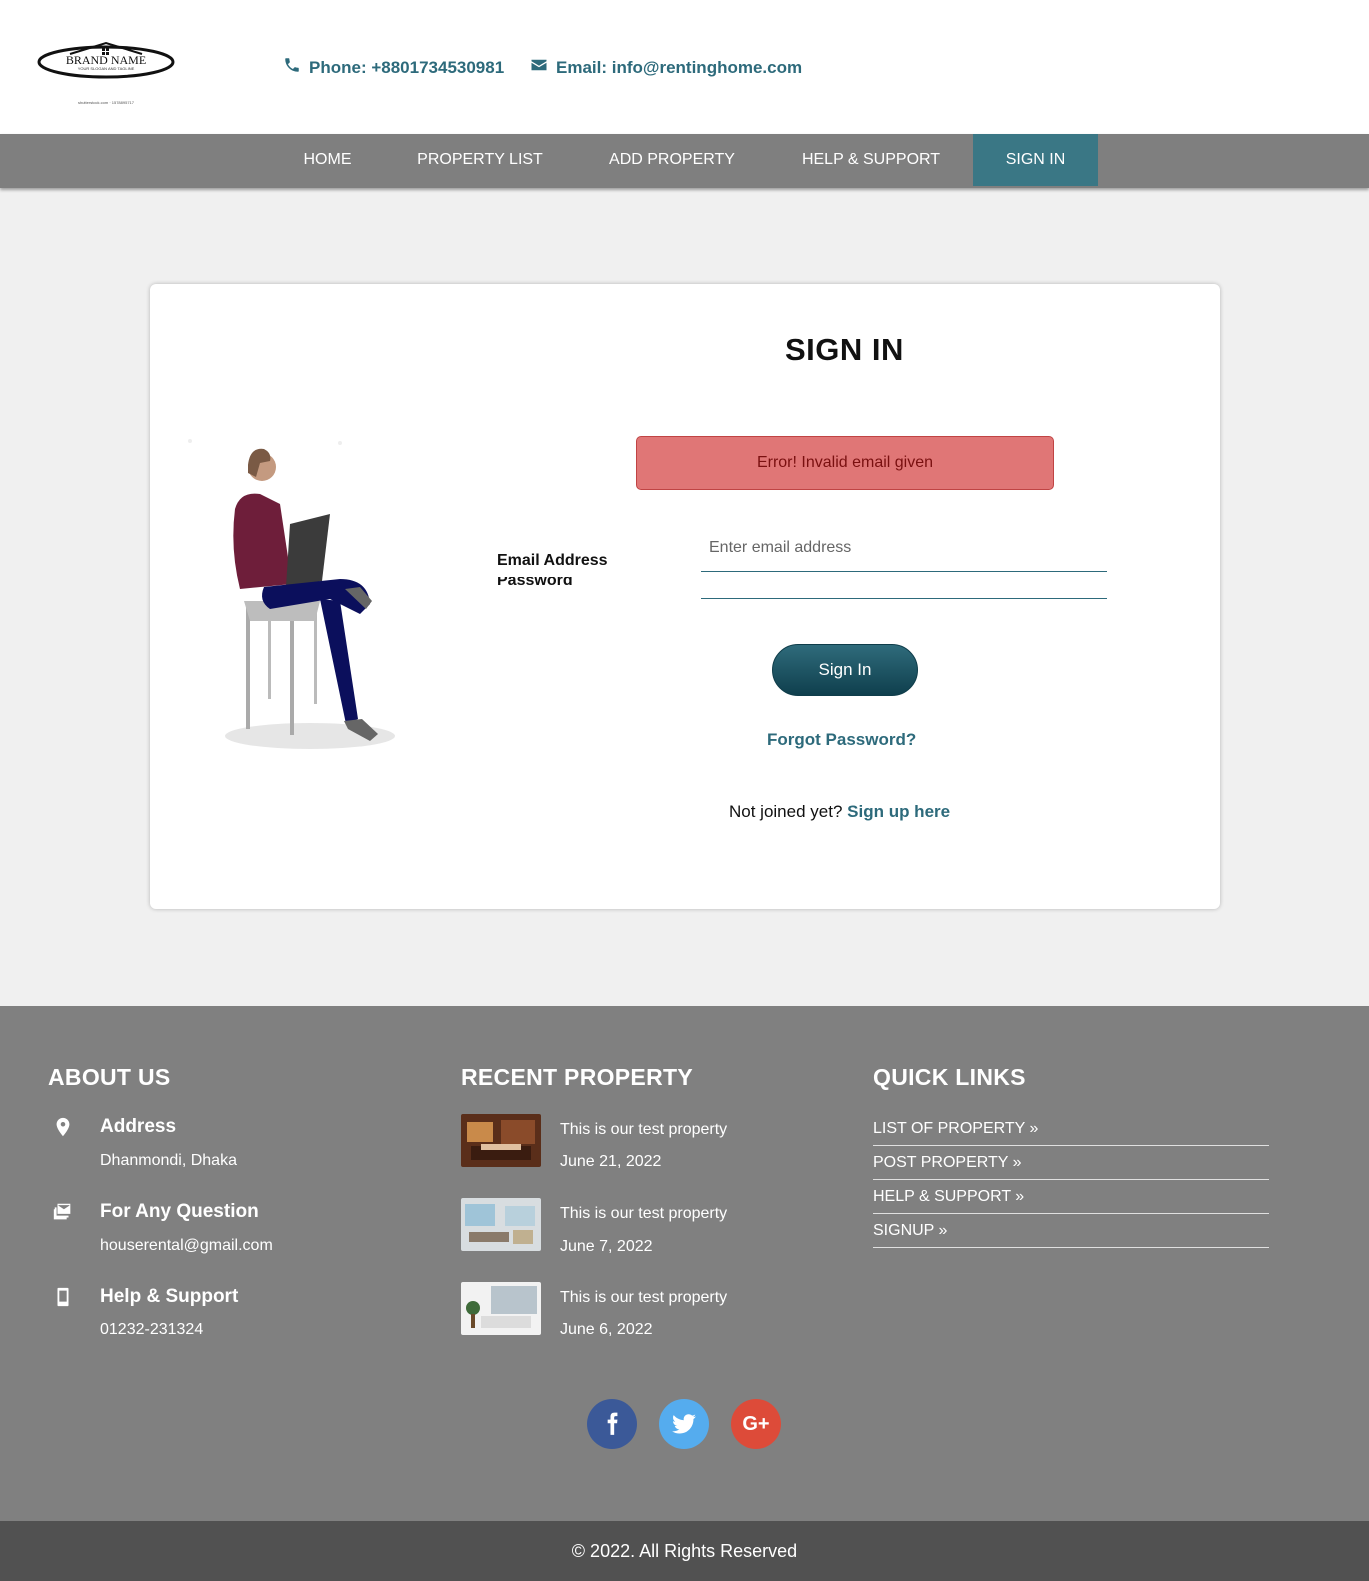  I want to click on sign-in-button: Sign In, so click(845, 670).